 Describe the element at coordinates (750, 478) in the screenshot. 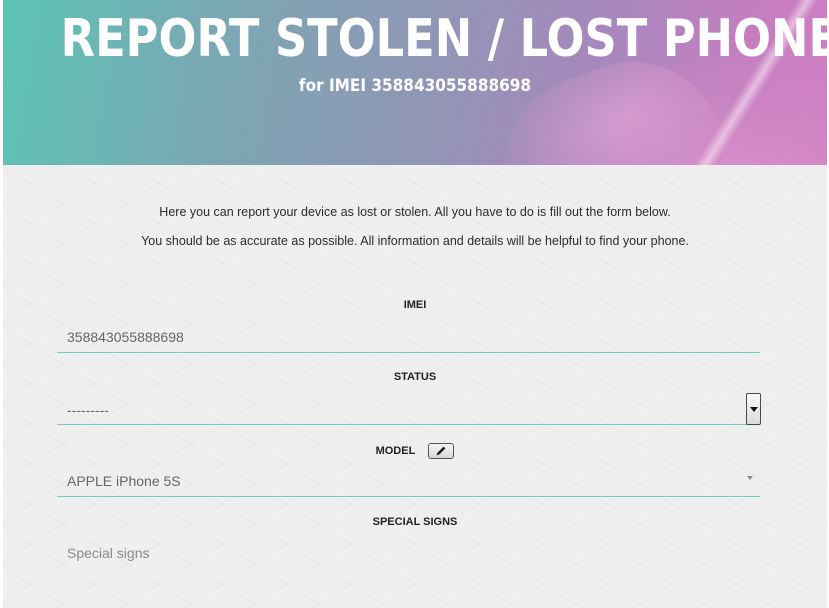

I see `caret-down-icon` at that location.